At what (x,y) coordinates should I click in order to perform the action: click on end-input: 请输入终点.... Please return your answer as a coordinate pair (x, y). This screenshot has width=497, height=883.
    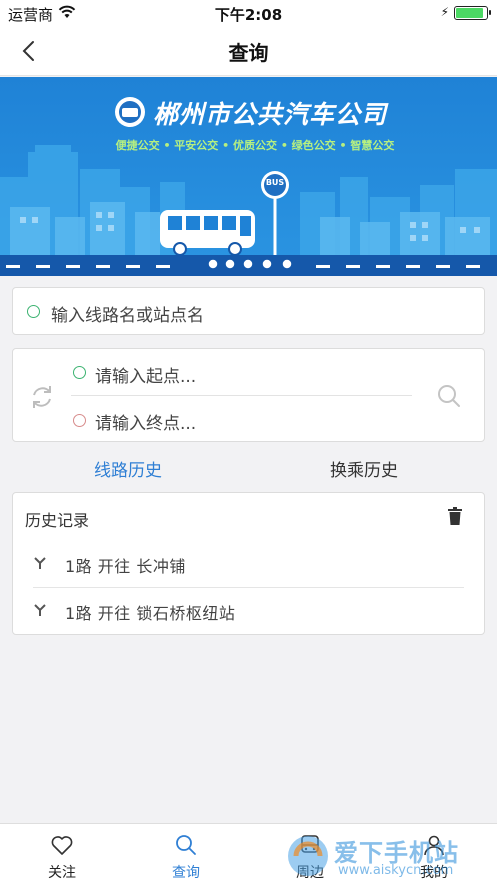
    Looking at the image, I should click on (145, 421).